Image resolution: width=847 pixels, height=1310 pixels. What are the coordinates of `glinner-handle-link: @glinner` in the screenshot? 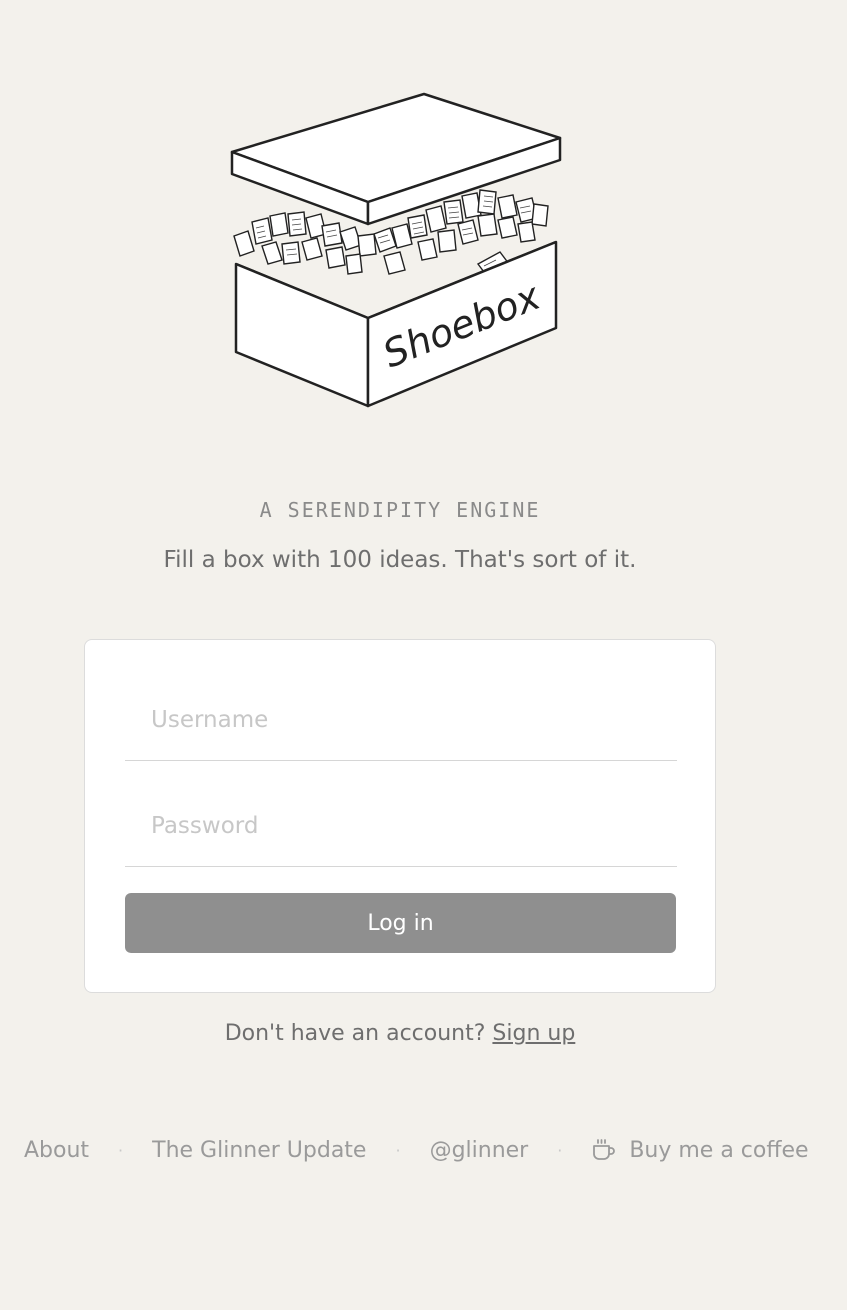 It's located at (479, 1150).